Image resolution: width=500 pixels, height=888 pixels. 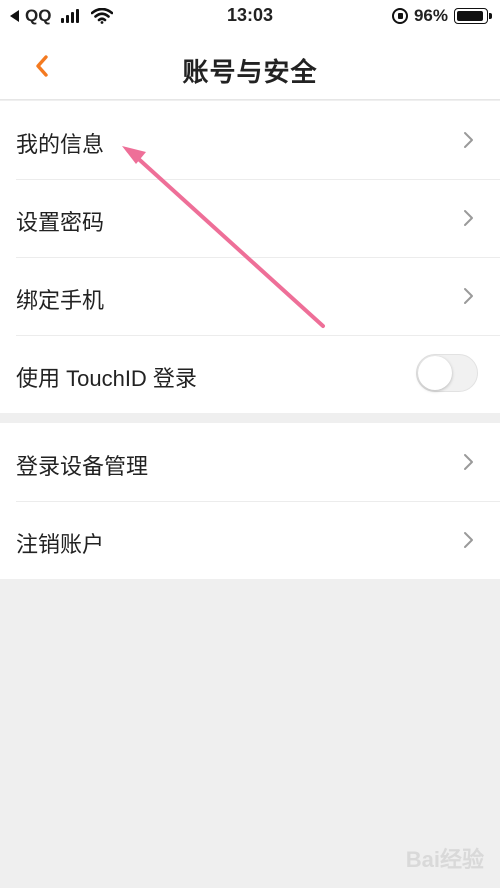 I want to click on row-label: 登录设备管理, so click(x=82, y=466).